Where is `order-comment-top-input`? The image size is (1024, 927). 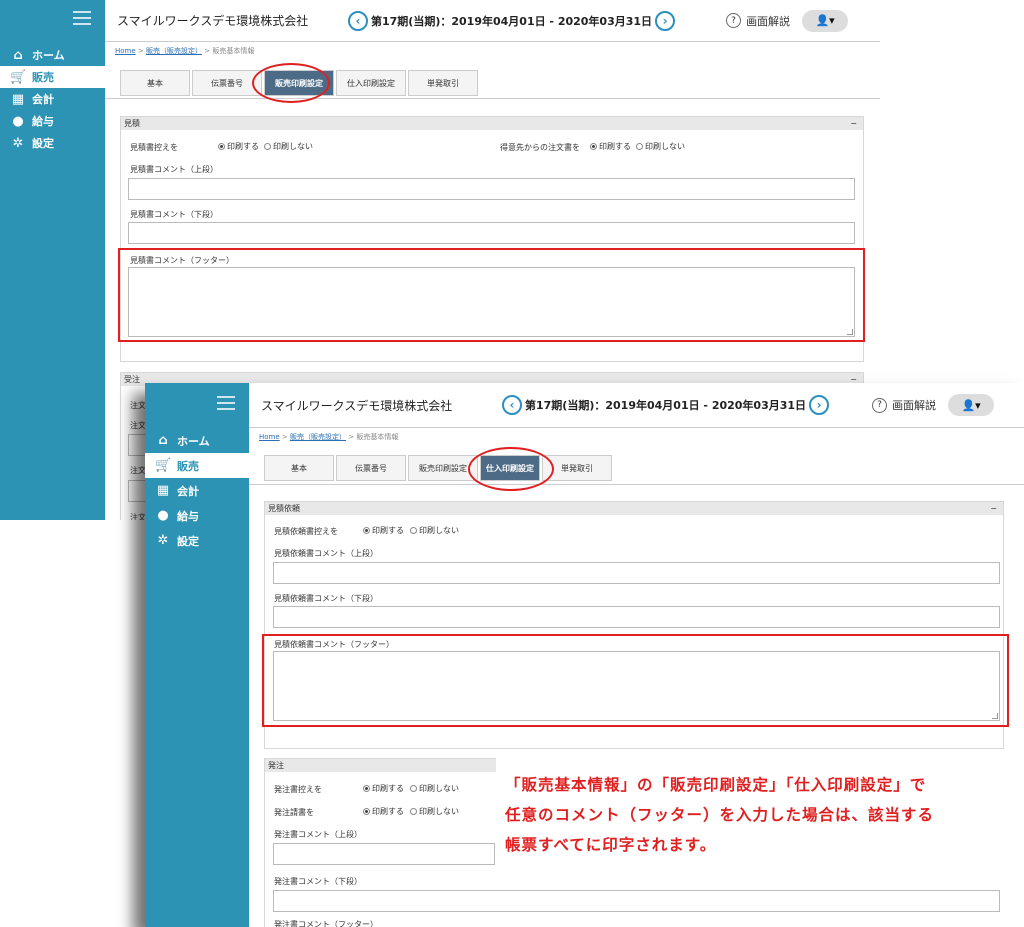
order-comment-top-input is located at coordinates (384, 854).